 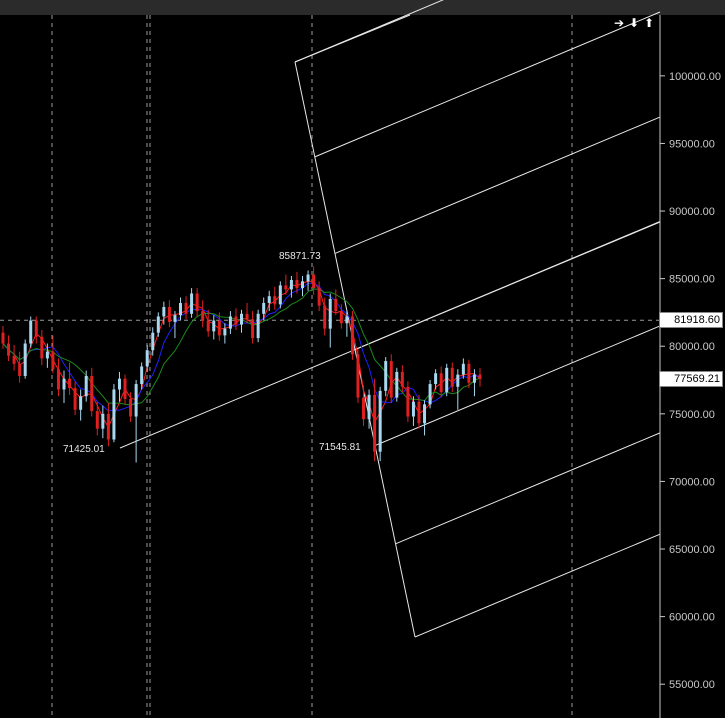 What do you see at coordinates (619, 23) in the screenshot?
I see `right-arrow-icon: ➔` at bounding box center [619, 23].